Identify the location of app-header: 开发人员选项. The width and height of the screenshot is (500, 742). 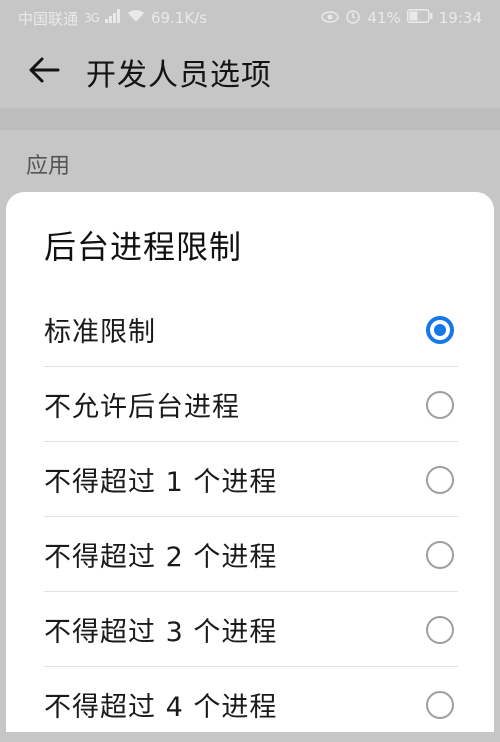
(250, 72).